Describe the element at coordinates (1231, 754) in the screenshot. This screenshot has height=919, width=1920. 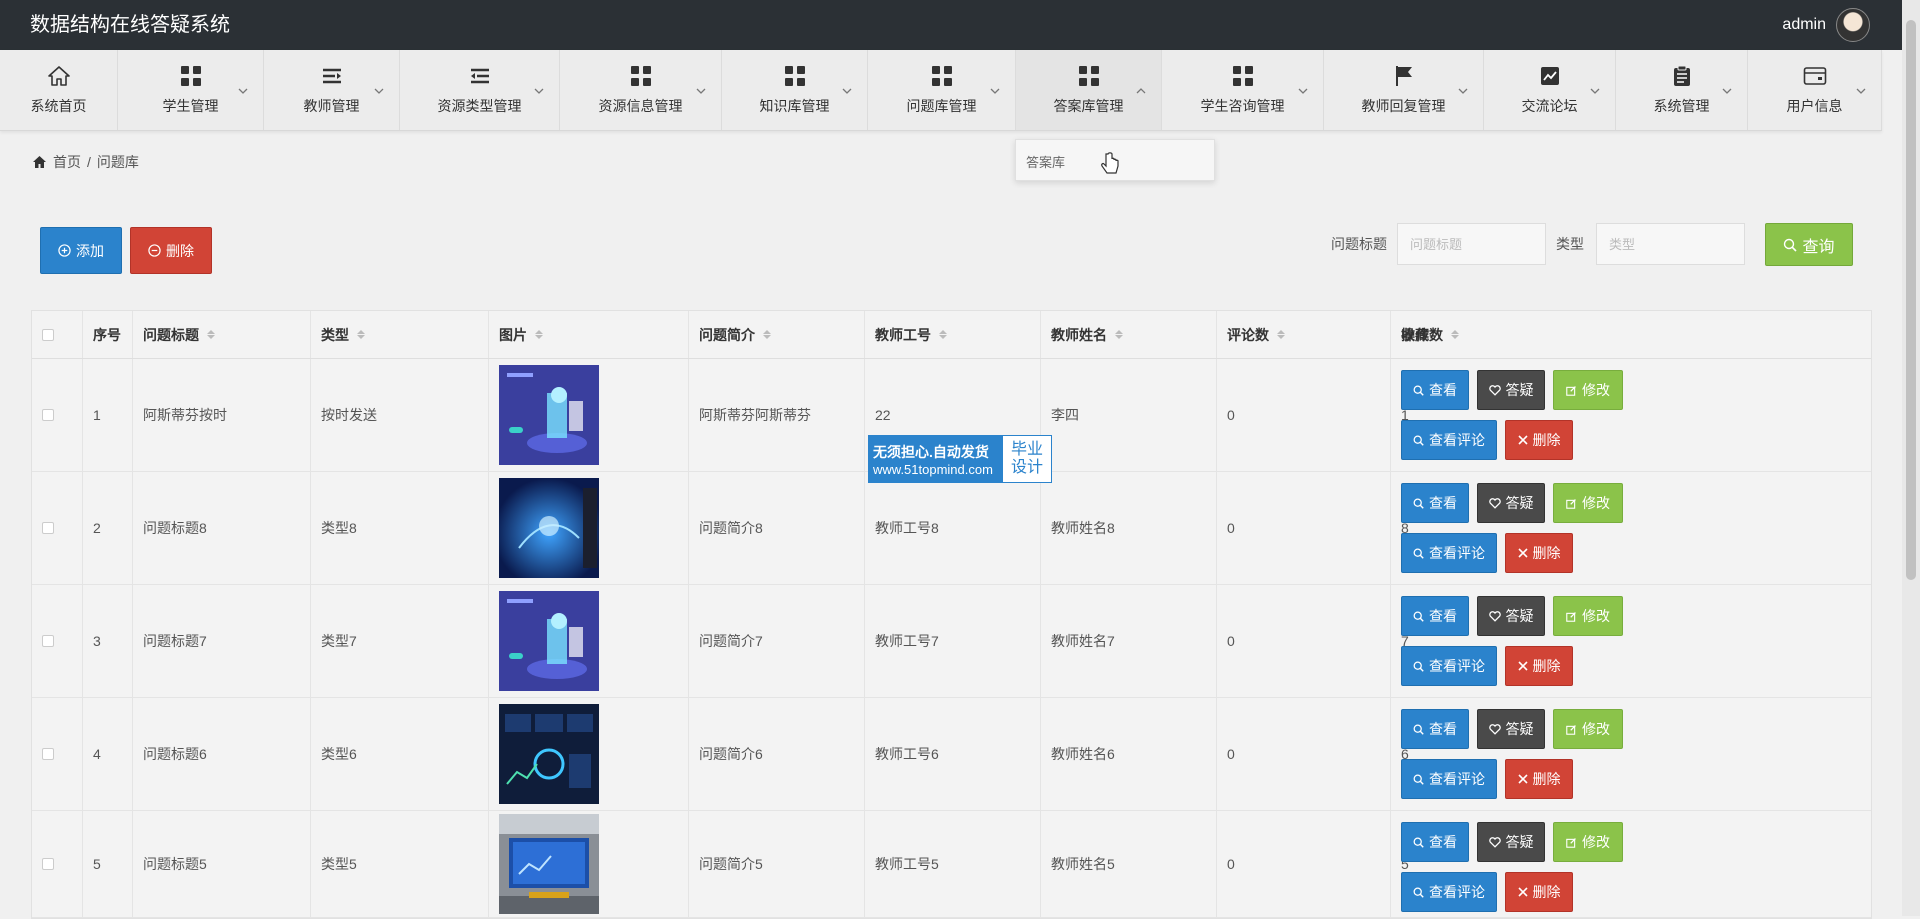
I see `cell-text: 0` at that location.